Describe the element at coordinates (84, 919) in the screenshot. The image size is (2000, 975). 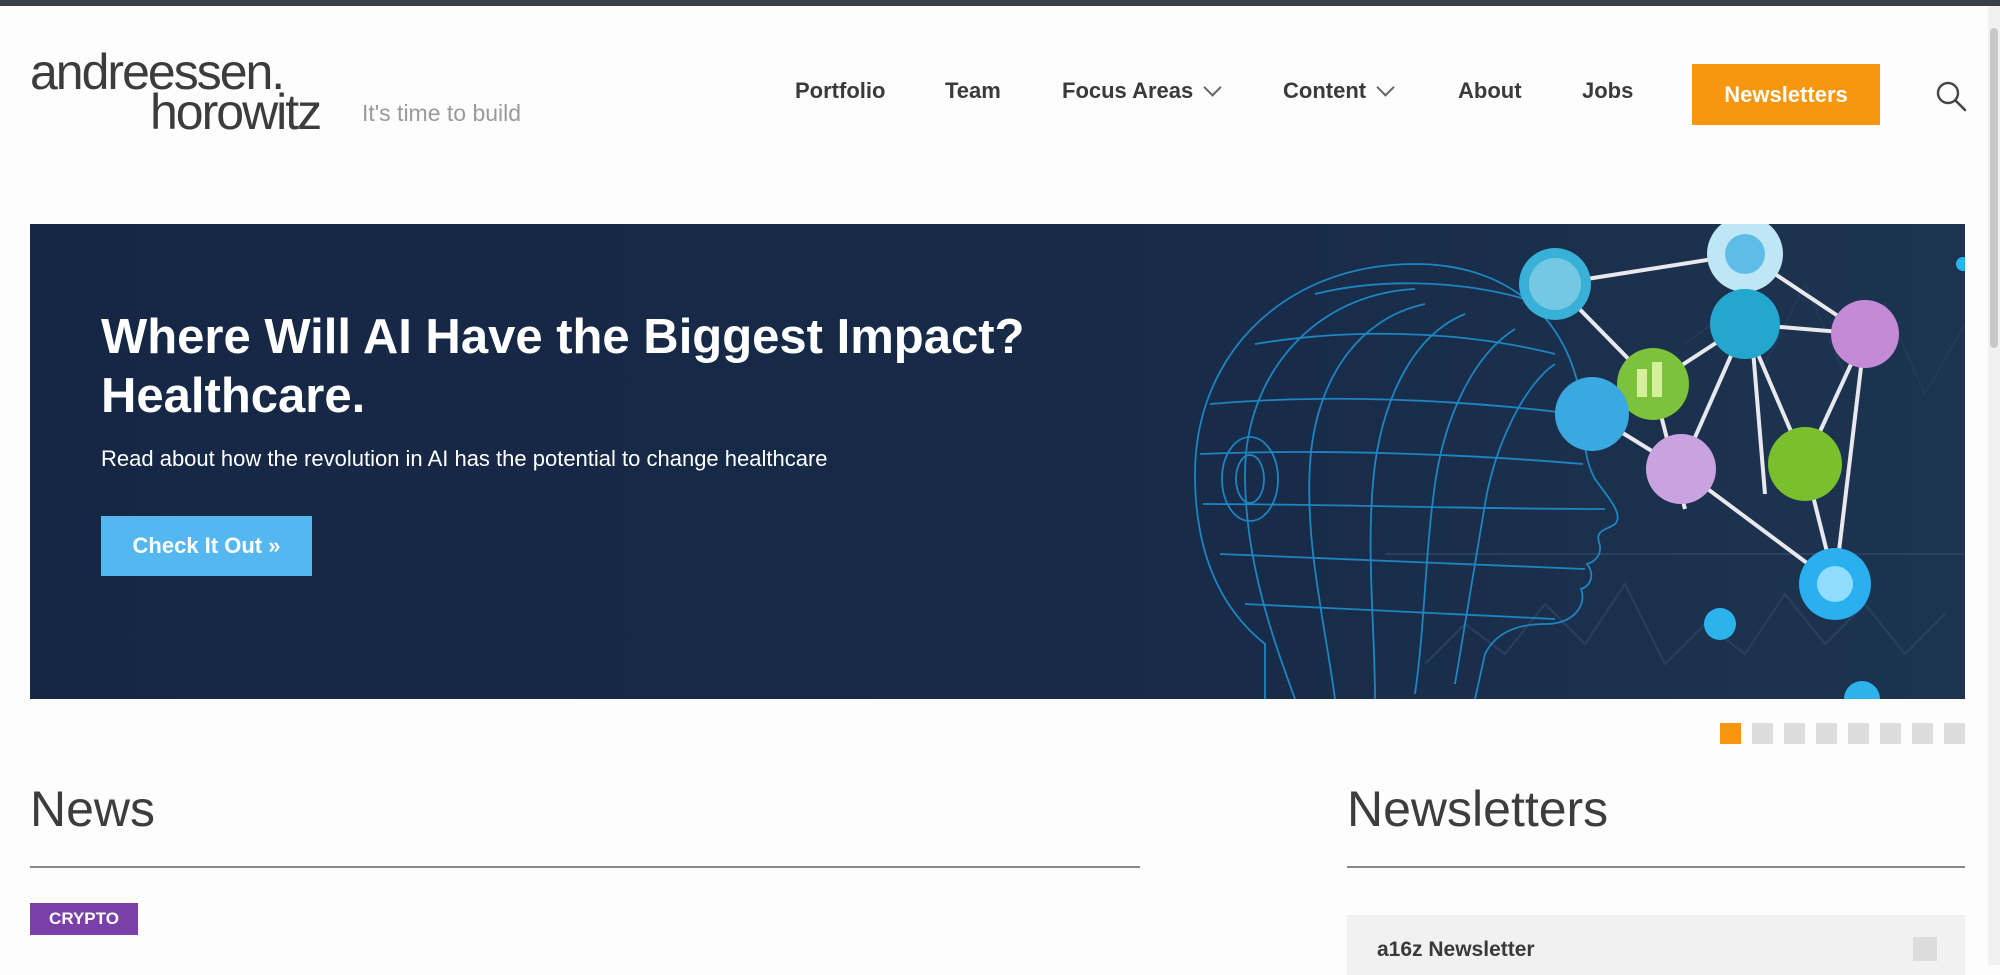
I see `crypto-tag: CRYPTO` at that location.